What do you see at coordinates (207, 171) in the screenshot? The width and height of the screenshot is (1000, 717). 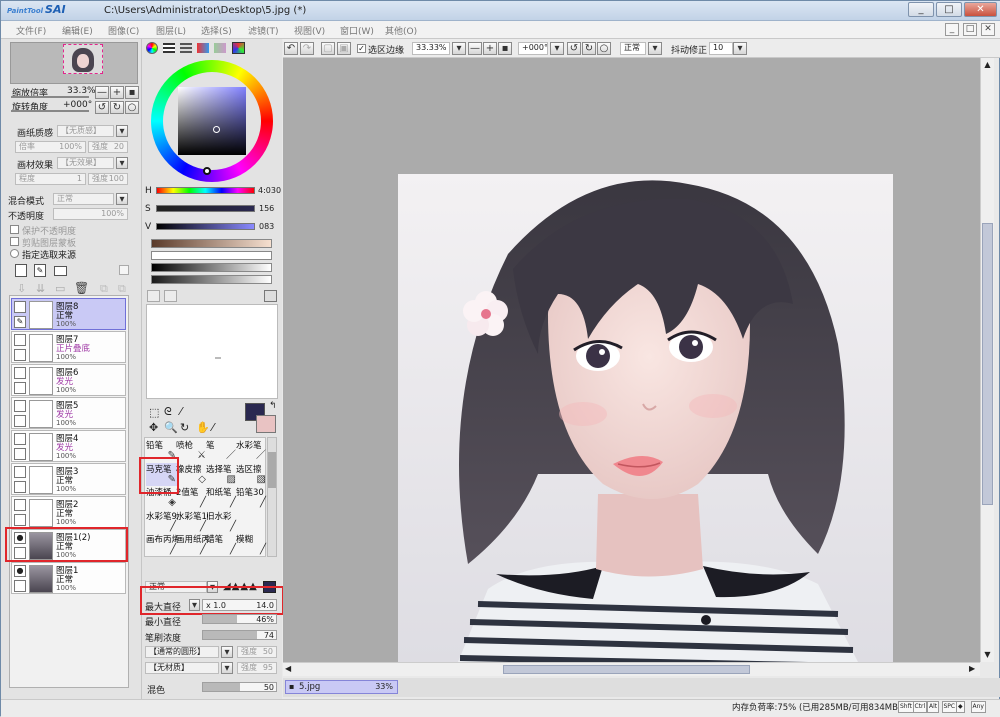 I see `hue-picker` at bounding box center [207, 171].